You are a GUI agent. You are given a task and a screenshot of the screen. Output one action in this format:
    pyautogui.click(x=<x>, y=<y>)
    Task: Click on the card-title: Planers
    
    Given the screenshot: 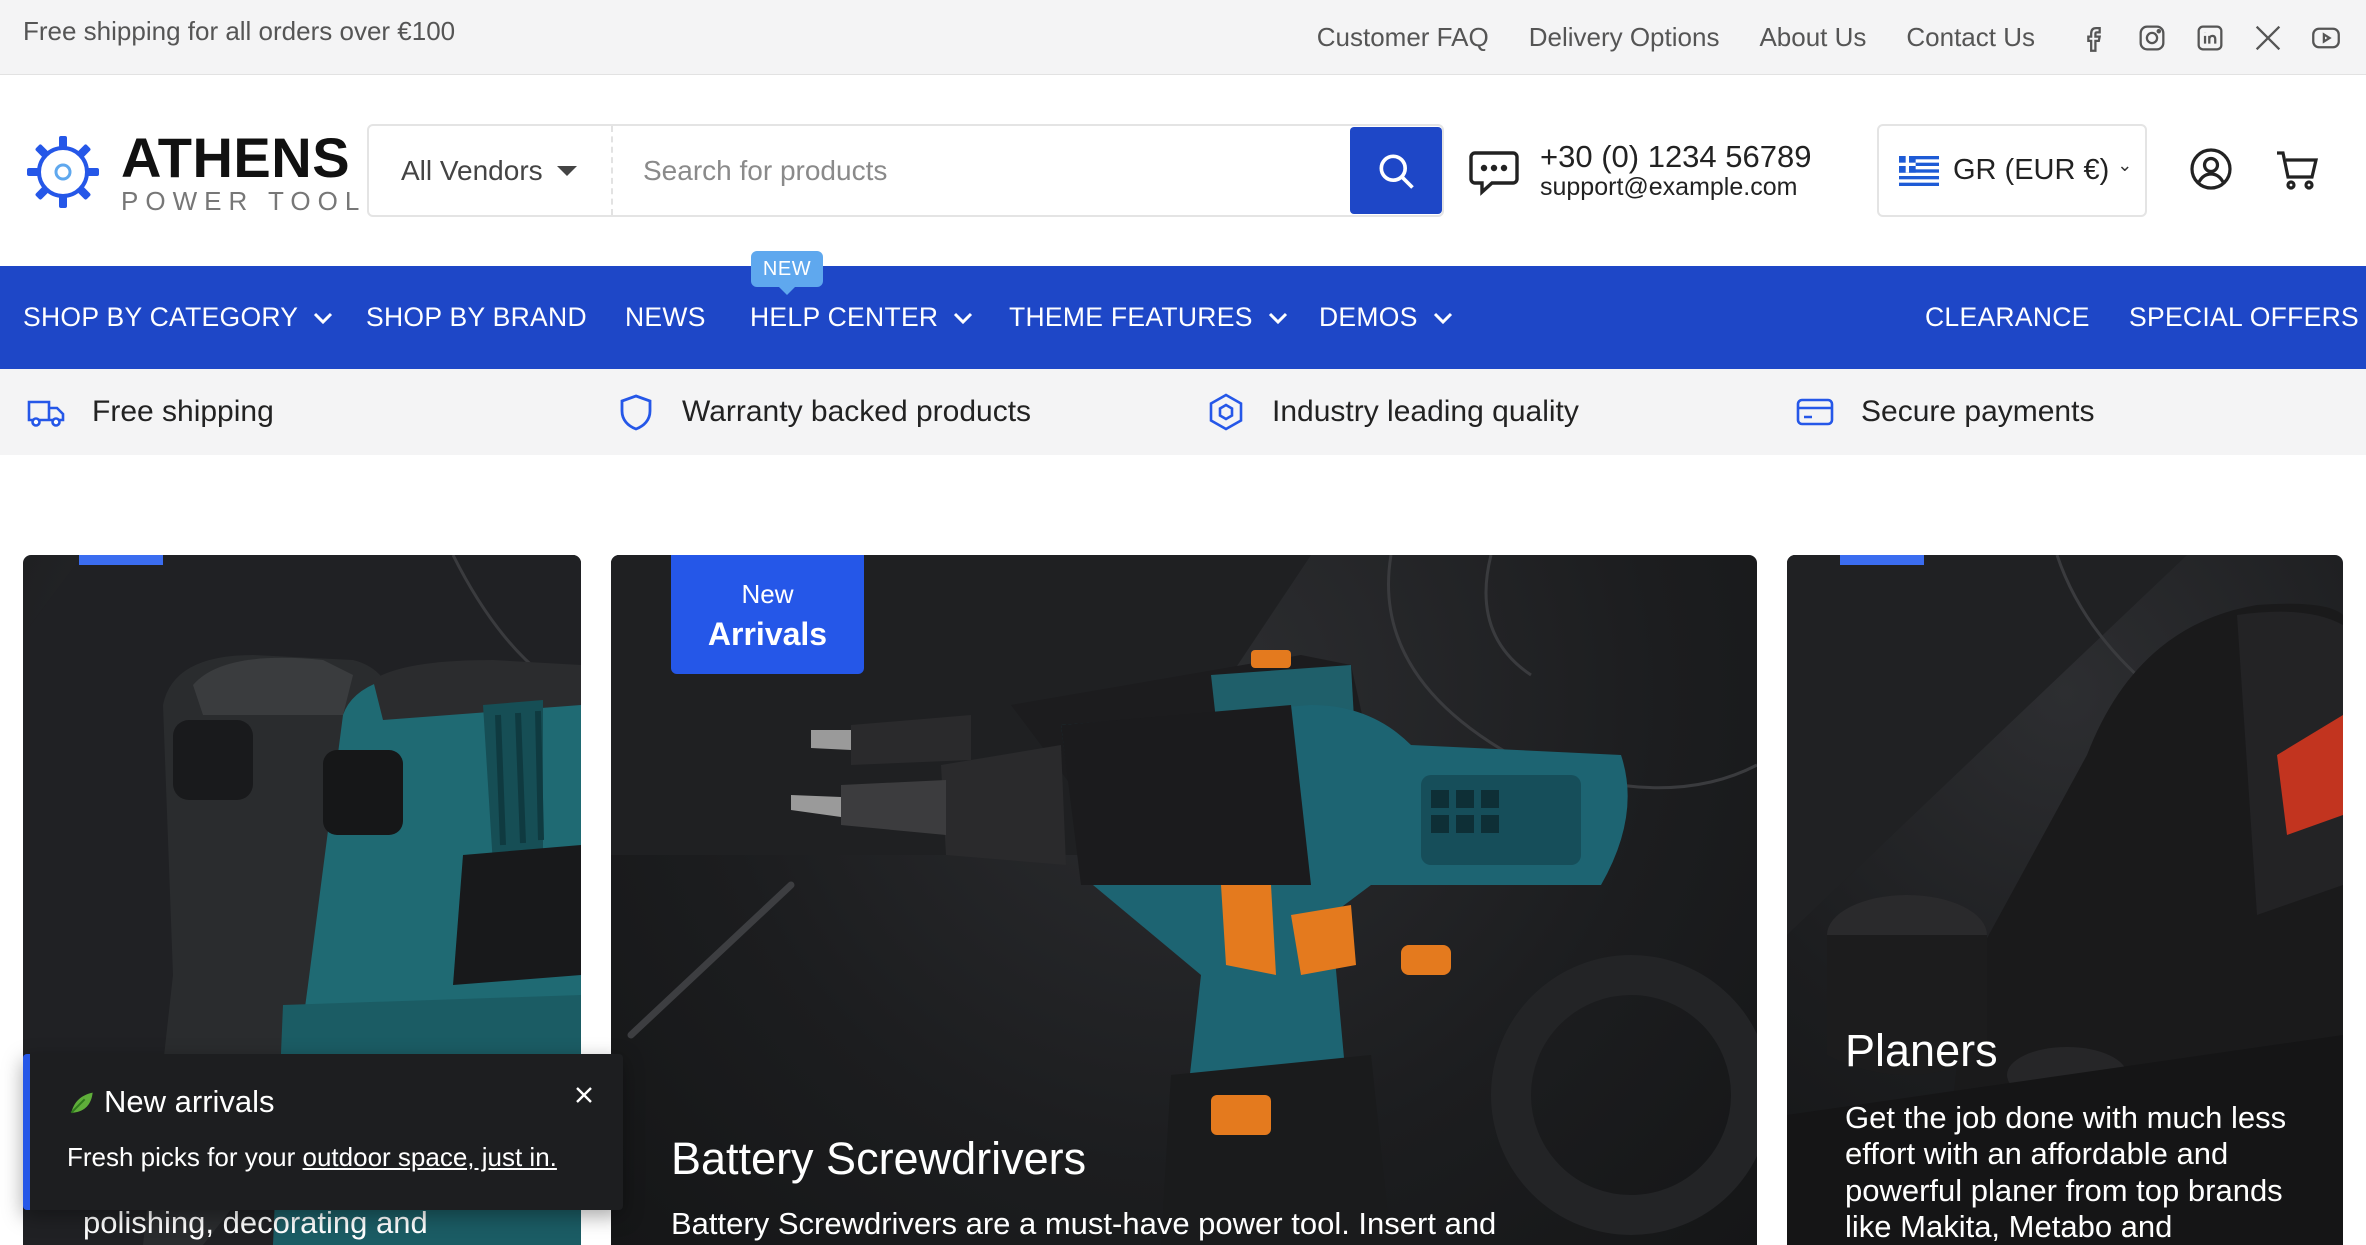 What is the action you would take?
    pyautogui.click(x=1921, y=1050)
    